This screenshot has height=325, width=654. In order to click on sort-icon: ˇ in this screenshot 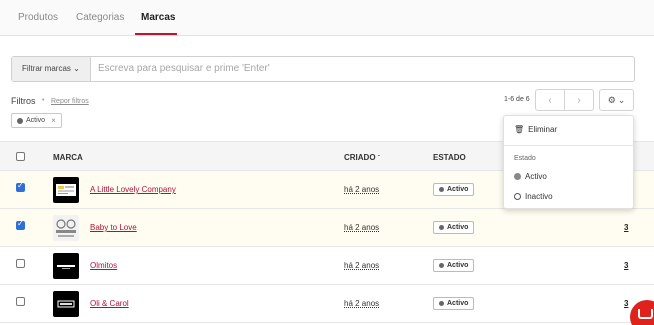, I will do `click(378, 159)`.